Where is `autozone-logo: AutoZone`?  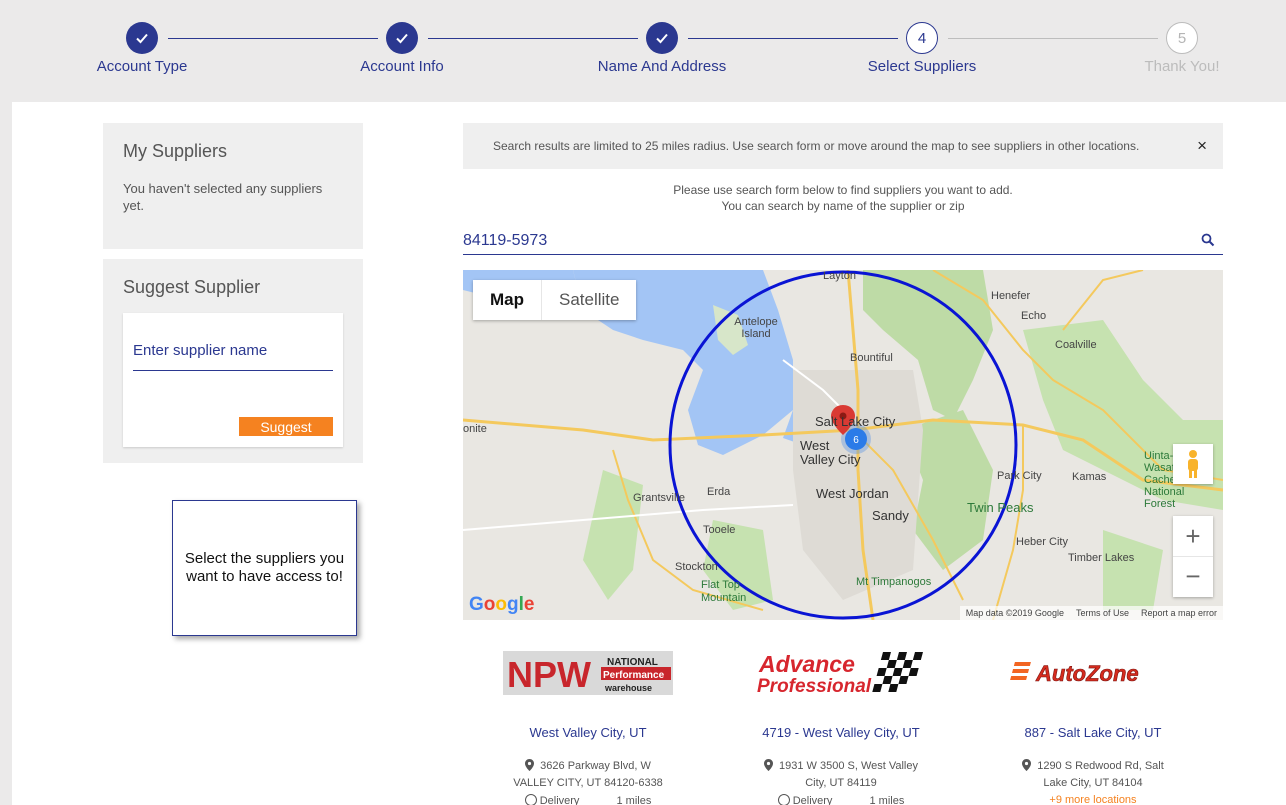
autozone-logo: AutoZone is located at coordinates (1093, 673).